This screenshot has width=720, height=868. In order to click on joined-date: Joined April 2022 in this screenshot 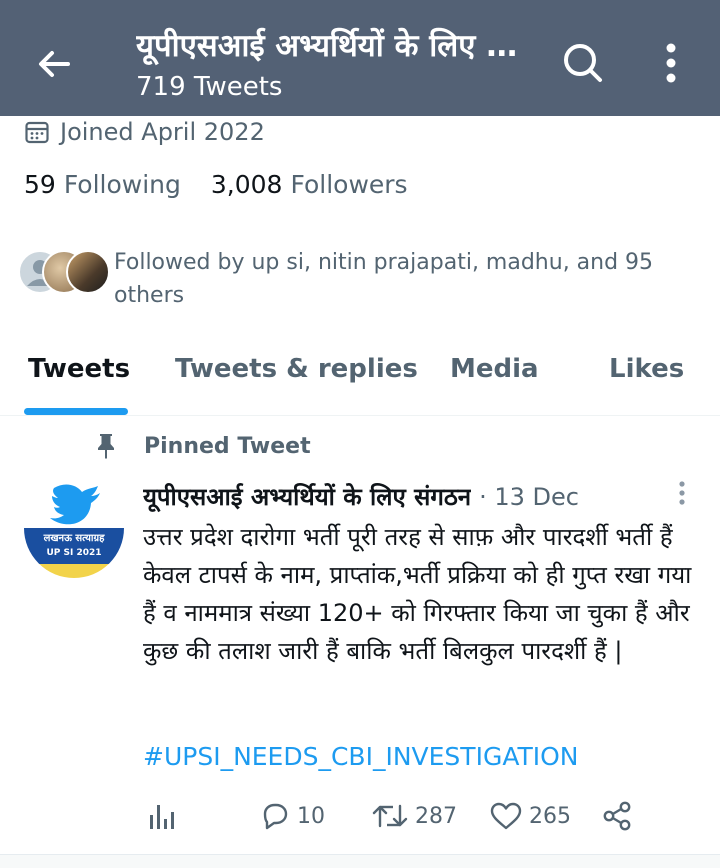, I will do `click(144, 132)`.